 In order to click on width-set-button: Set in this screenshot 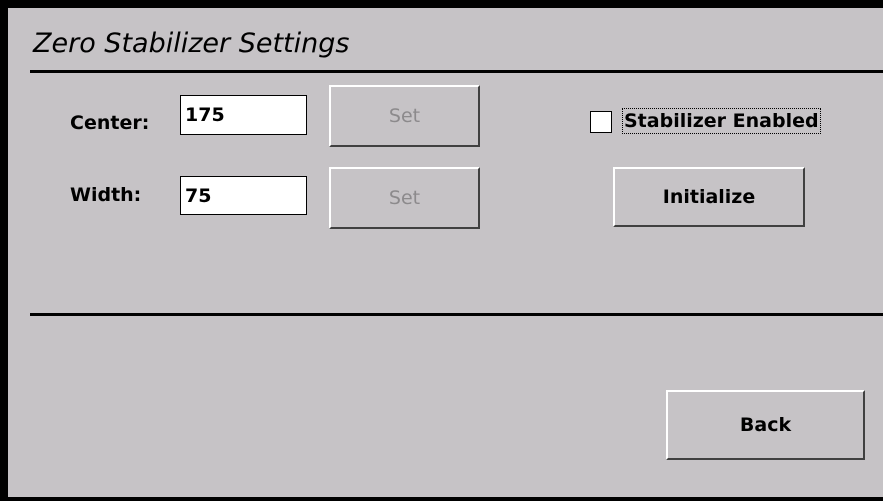, I will do `click(404, 198)`.